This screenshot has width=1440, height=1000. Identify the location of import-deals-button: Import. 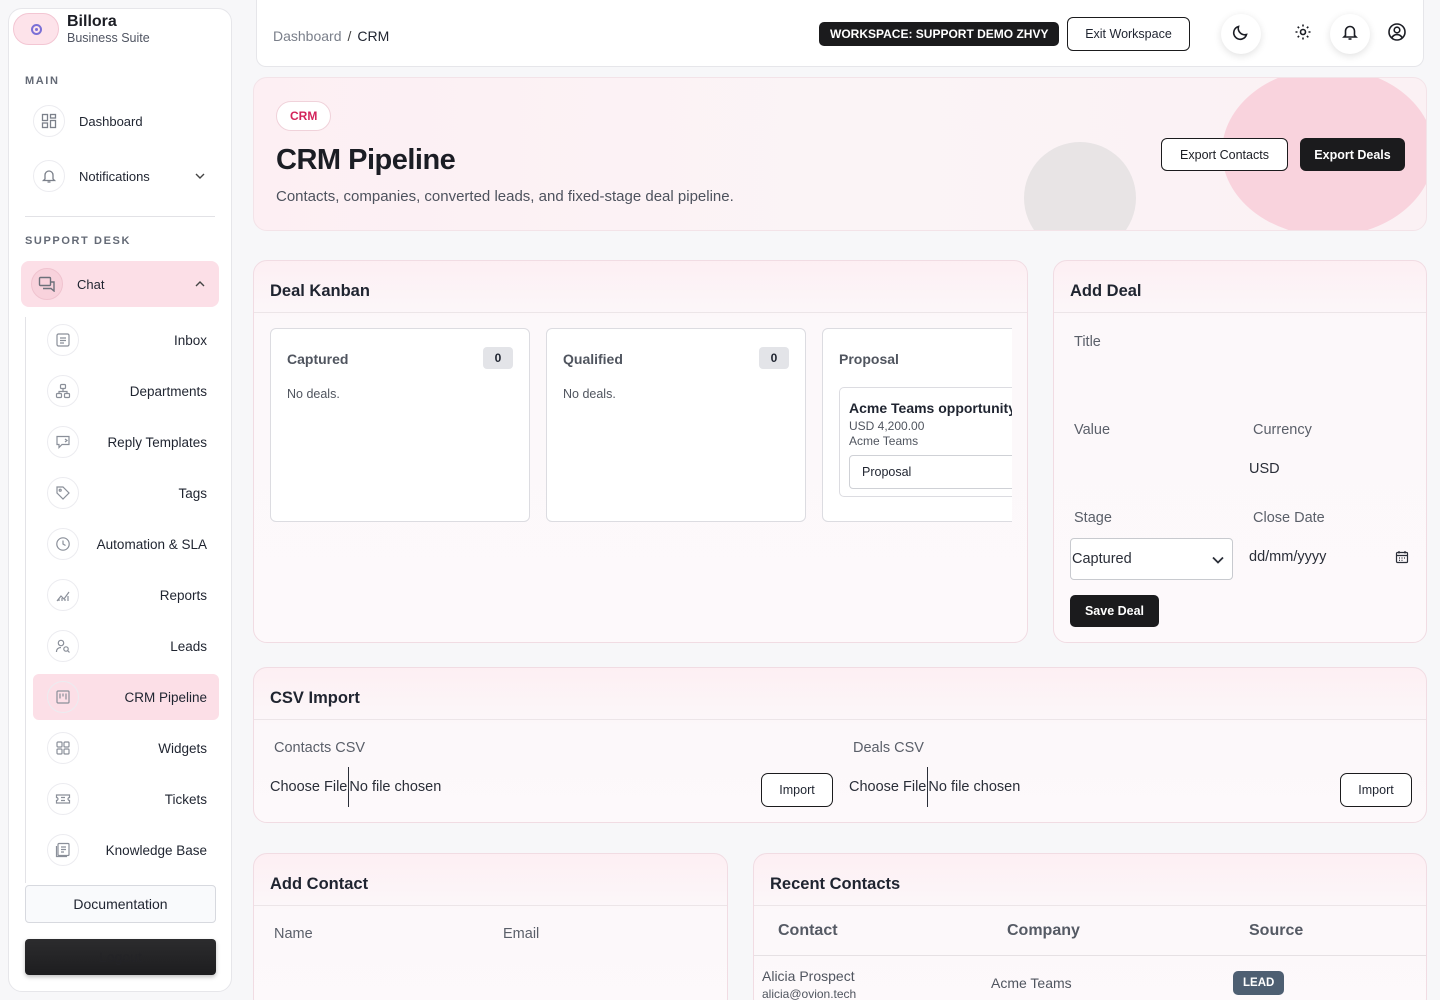
(1376, 790).